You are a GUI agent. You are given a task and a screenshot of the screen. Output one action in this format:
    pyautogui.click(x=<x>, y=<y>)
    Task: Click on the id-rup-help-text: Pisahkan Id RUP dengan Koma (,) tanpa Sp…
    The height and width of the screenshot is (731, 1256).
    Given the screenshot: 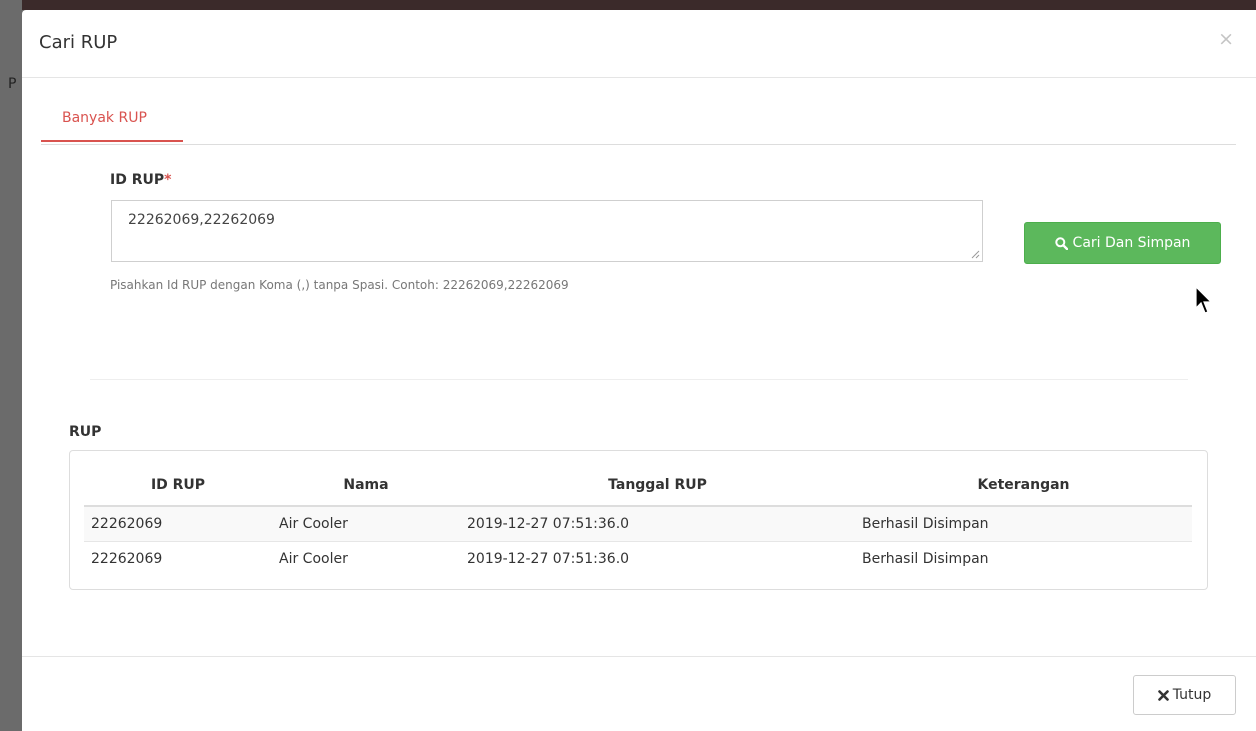 What is the action you would take?
    pyautogui.click(x=339, y=285)
    